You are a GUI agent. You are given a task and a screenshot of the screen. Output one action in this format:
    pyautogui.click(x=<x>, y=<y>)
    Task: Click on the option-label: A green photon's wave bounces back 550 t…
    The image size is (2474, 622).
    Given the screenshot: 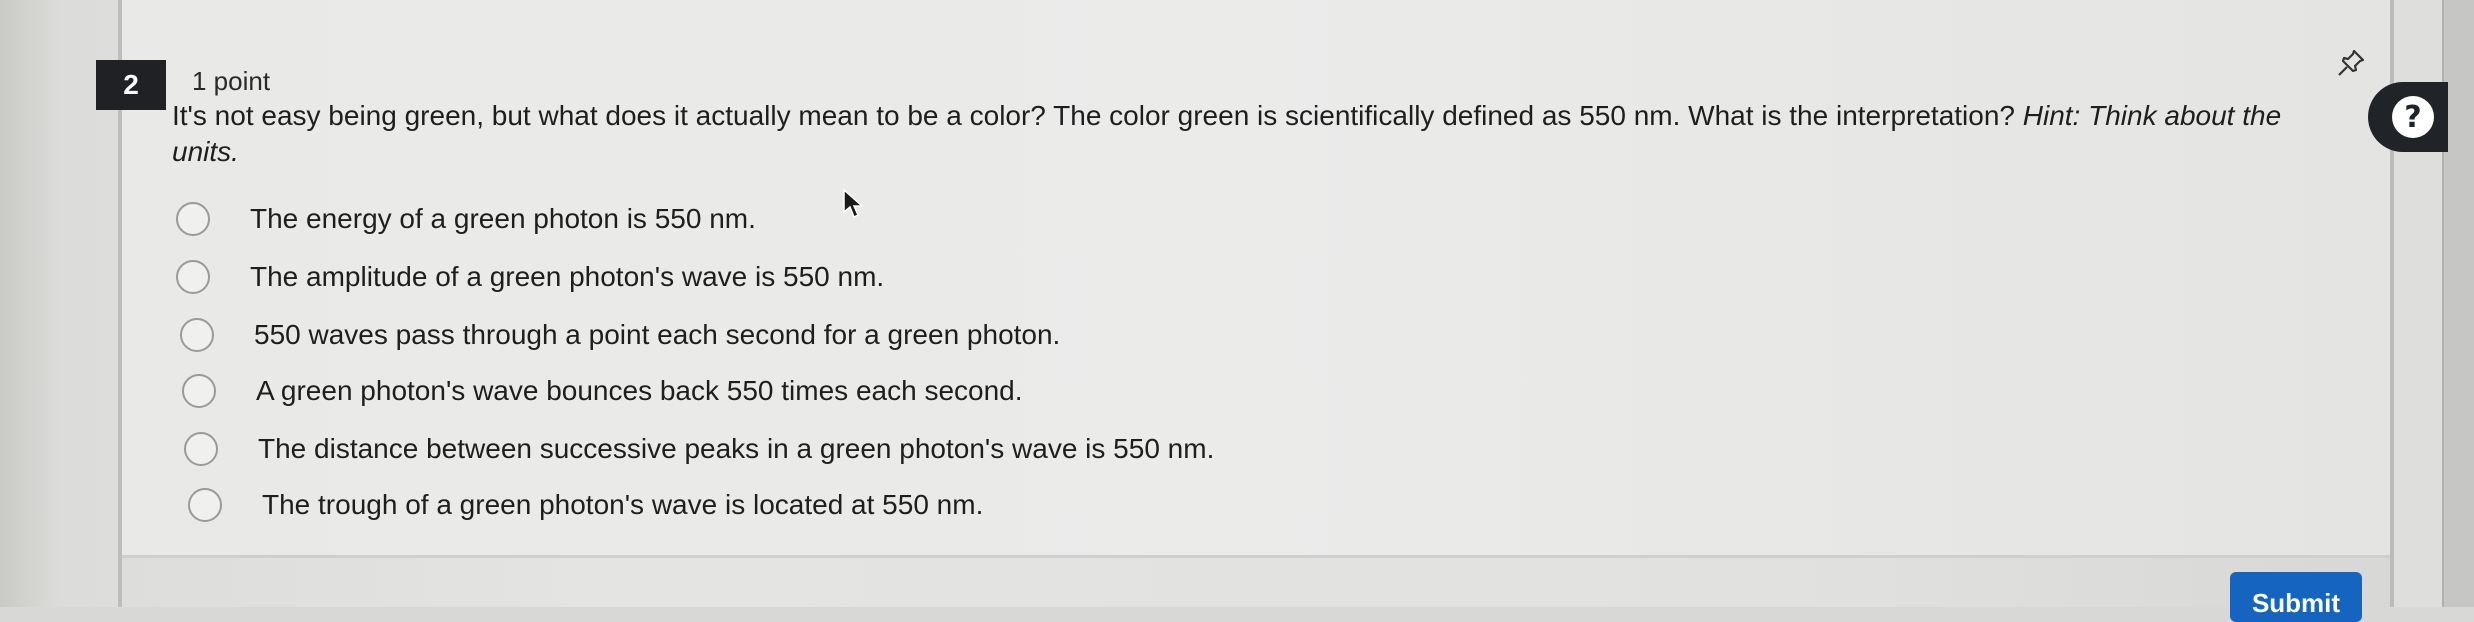 What is the action you would take?
    pyautogui.click(x=639, y=390)
    